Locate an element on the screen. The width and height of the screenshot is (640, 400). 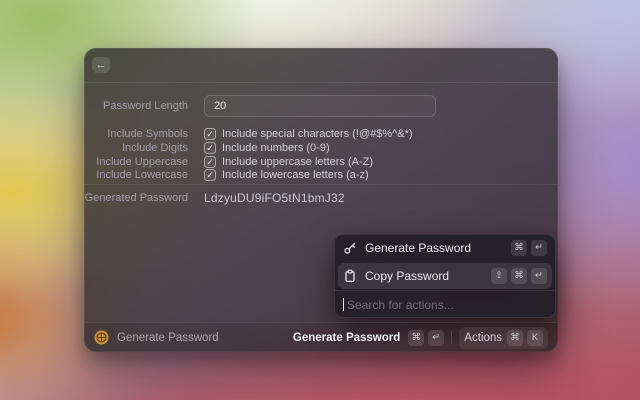
key-icon is located at coordinates (350, 248).